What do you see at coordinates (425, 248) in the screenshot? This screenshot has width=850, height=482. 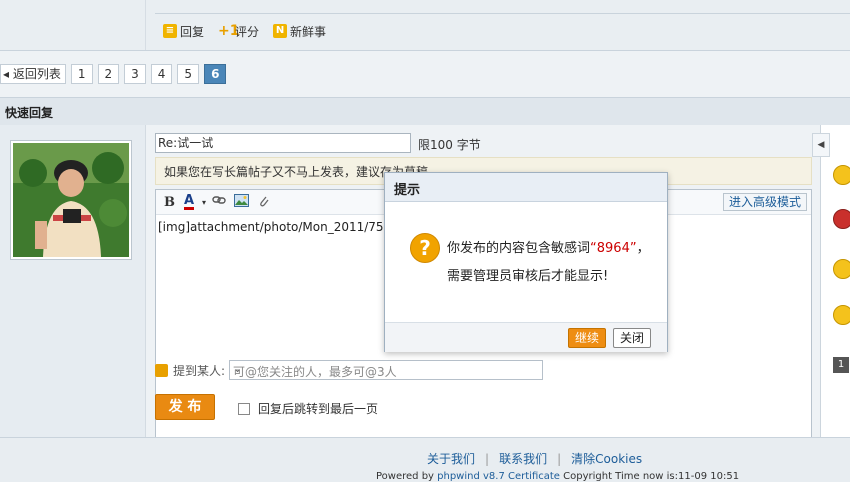 I see `question-icon: ?` at bounding box center [425, 248].